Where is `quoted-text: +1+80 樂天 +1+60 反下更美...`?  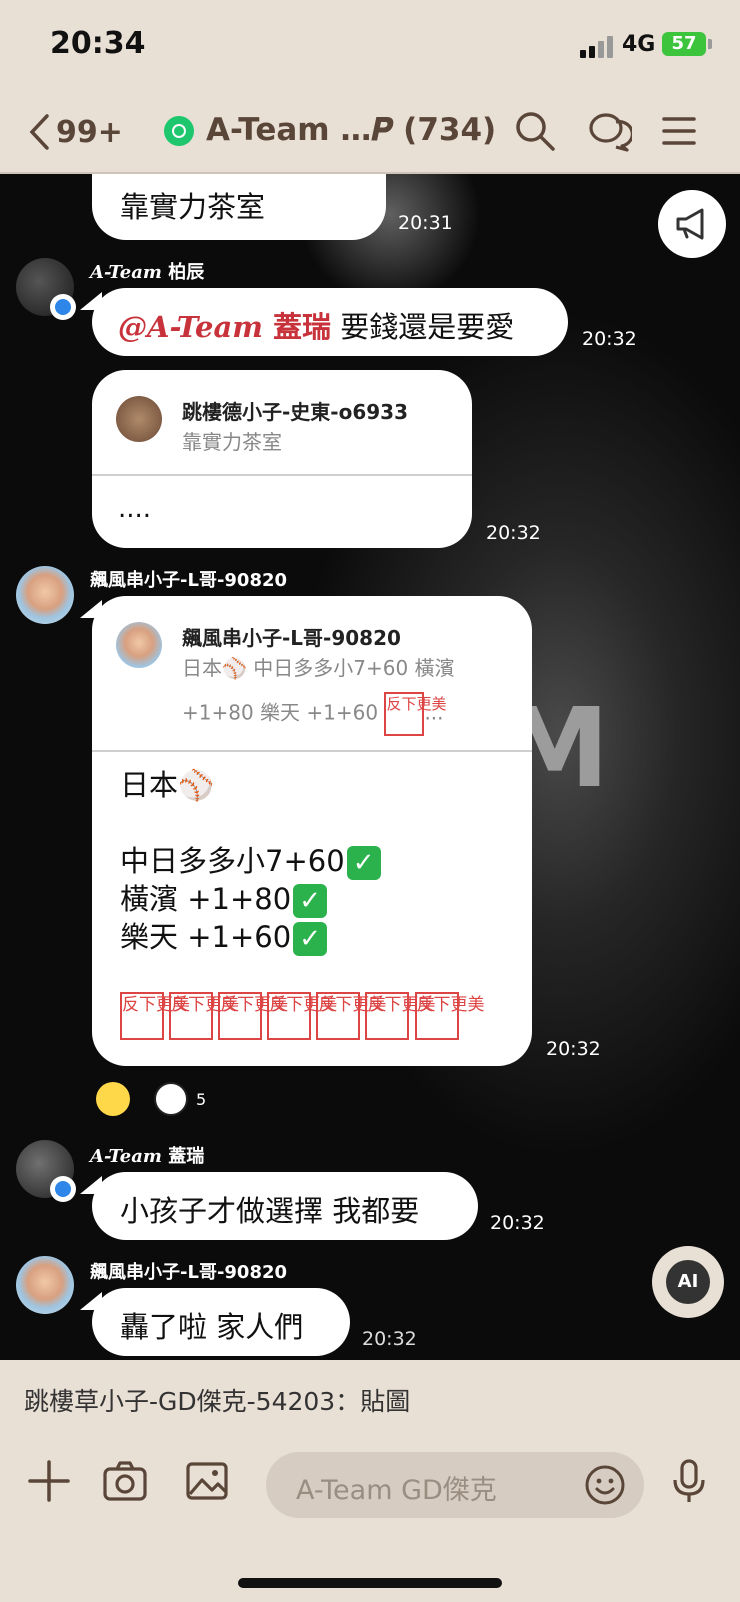
quoted-text: +1+80 樂天 +1+60 反下更美... is located at coordinates (314, 714).